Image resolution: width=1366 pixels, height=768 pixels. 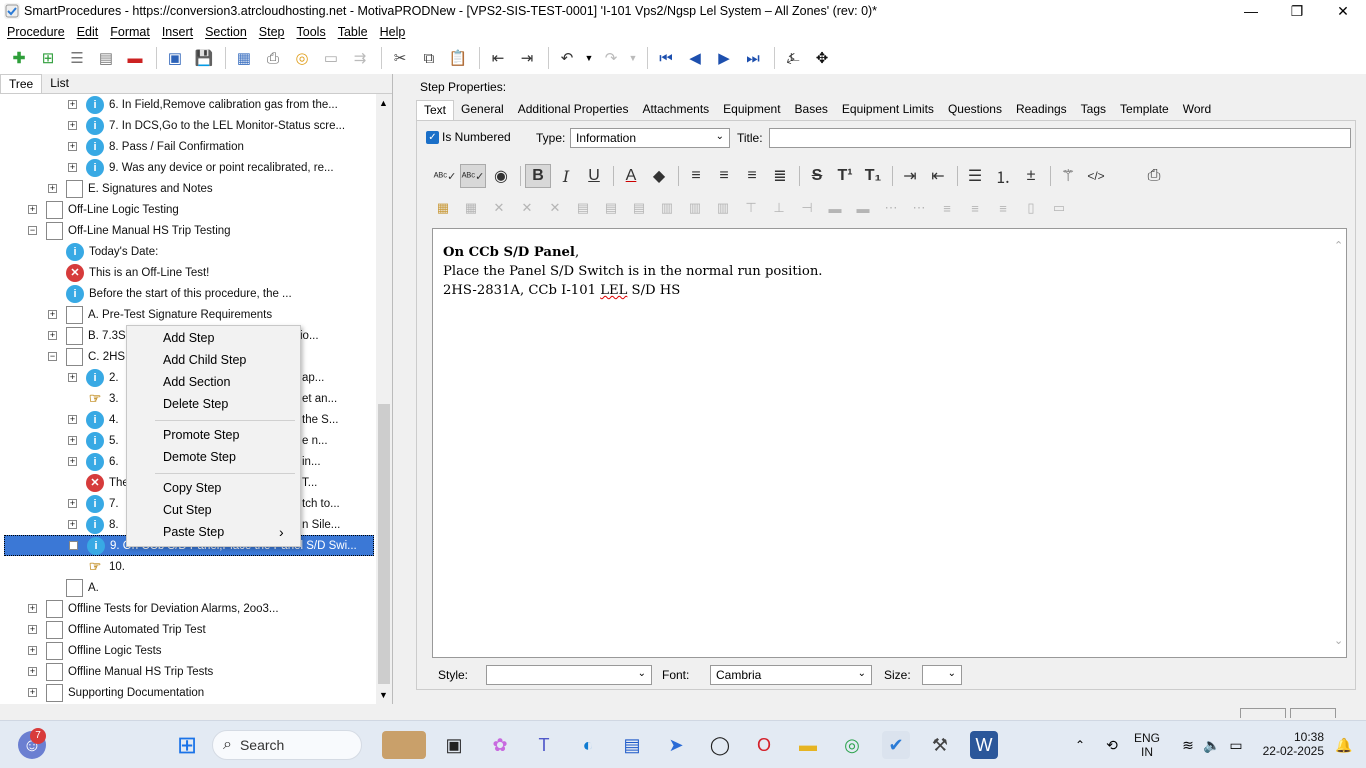 I want to click on horizontal-rule-icon: ±, so click(x=1031, y=176).